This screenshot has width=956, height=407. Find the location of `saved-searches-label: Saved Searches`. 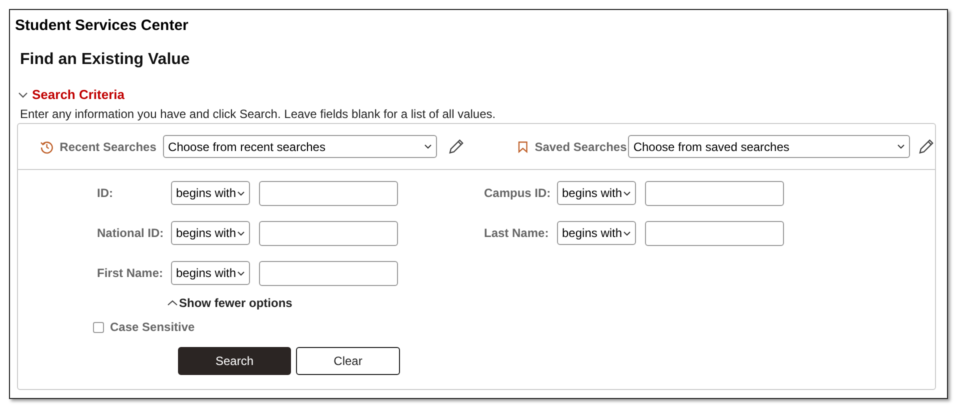

saved-searches-label: Saved Searches is located at coordinates (581, 147).